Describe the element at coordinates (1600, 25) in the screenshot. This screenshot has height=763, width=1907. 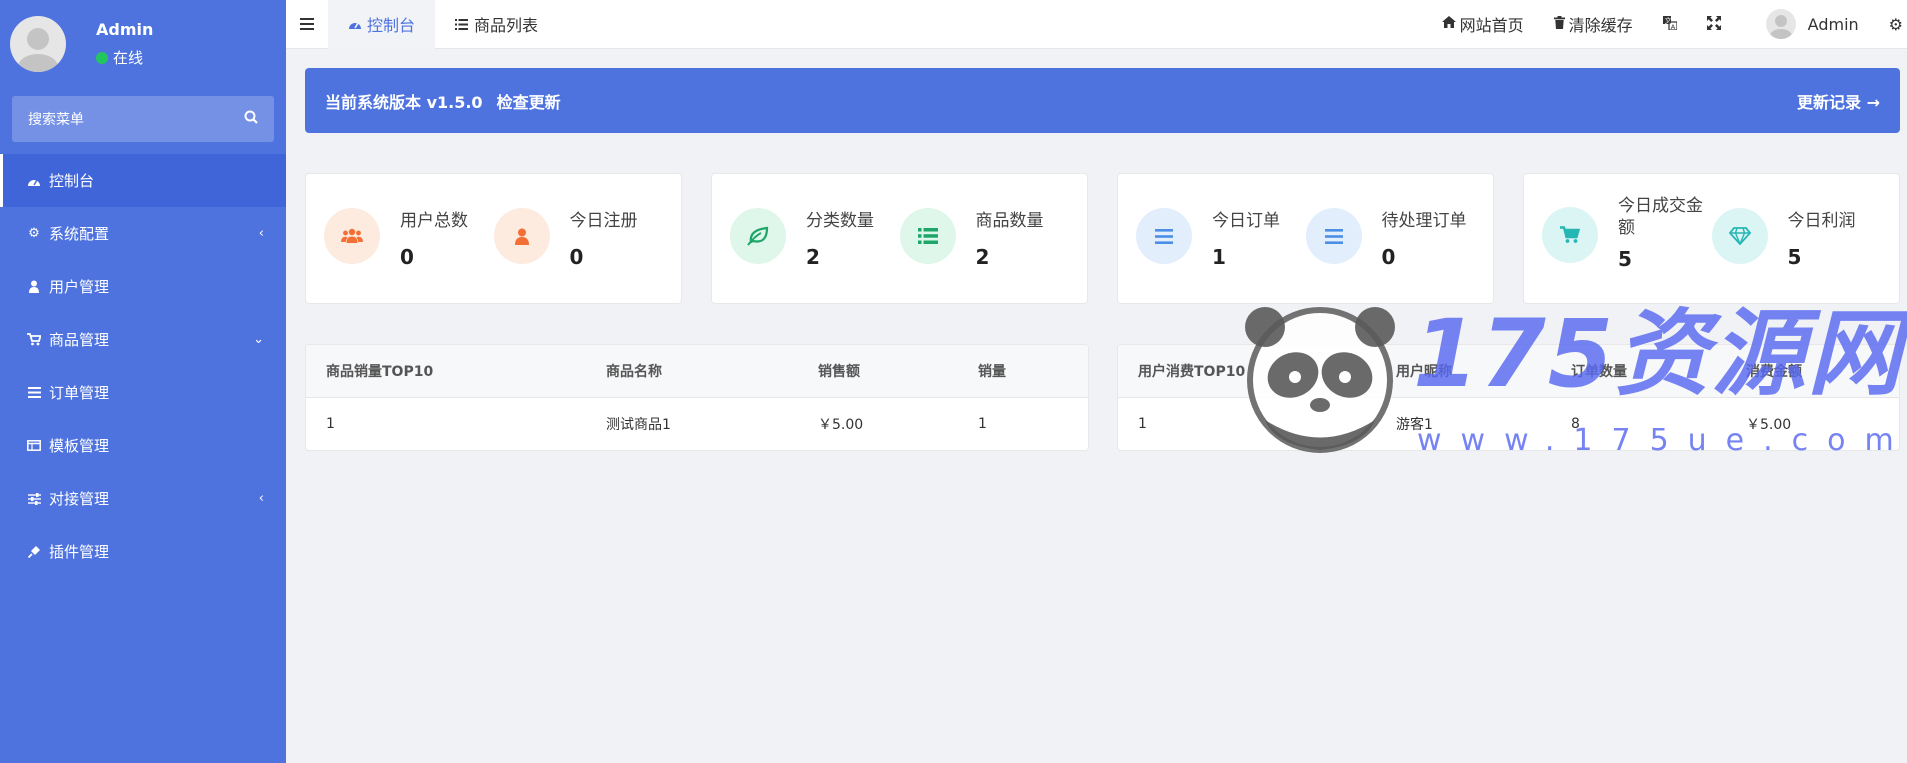
I see `clear-cache-label: 清除缓存` at that location.